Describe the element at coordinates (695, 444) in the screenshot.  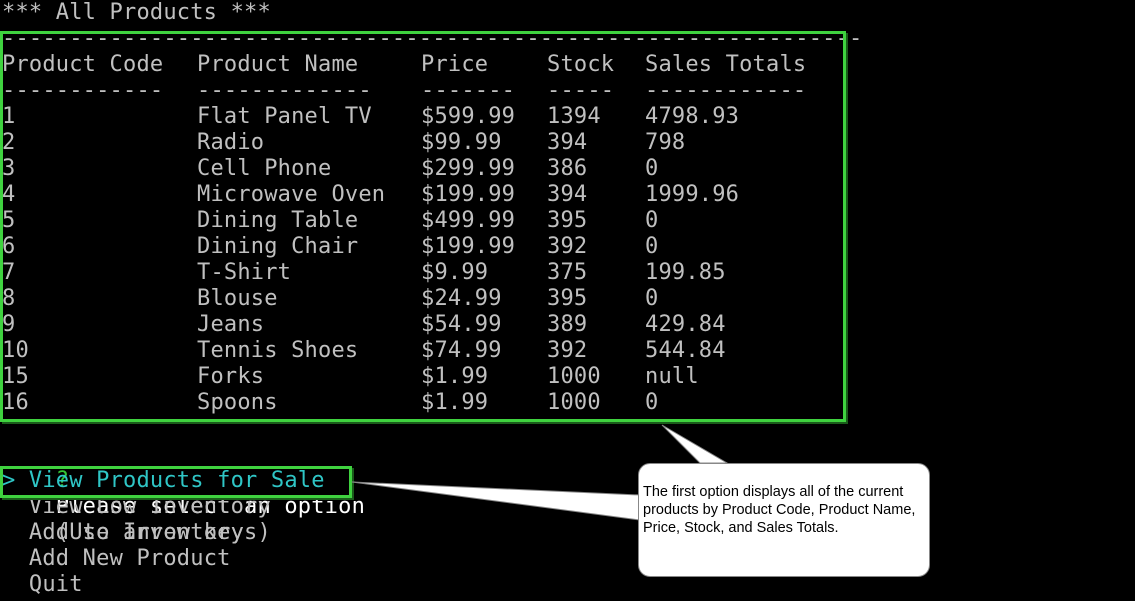
I see `callout-pointer-table` at that location.